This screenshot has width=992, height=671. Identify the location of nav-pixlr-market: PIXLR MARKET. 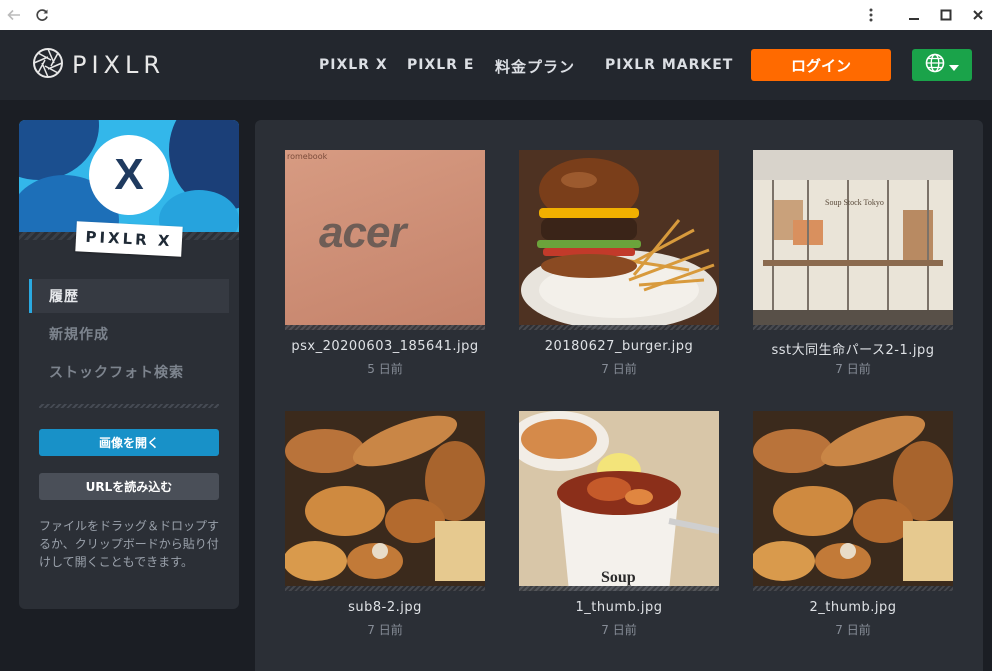
(669, 65).